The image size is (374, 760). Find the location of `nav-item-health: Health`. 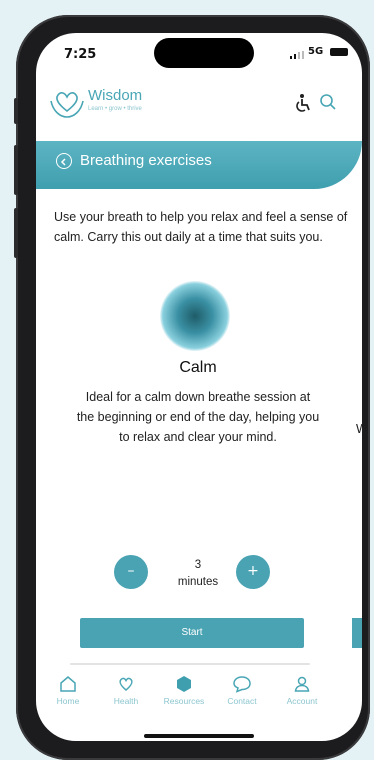

nav-item-health: Health is located at coordinates (126, 687).